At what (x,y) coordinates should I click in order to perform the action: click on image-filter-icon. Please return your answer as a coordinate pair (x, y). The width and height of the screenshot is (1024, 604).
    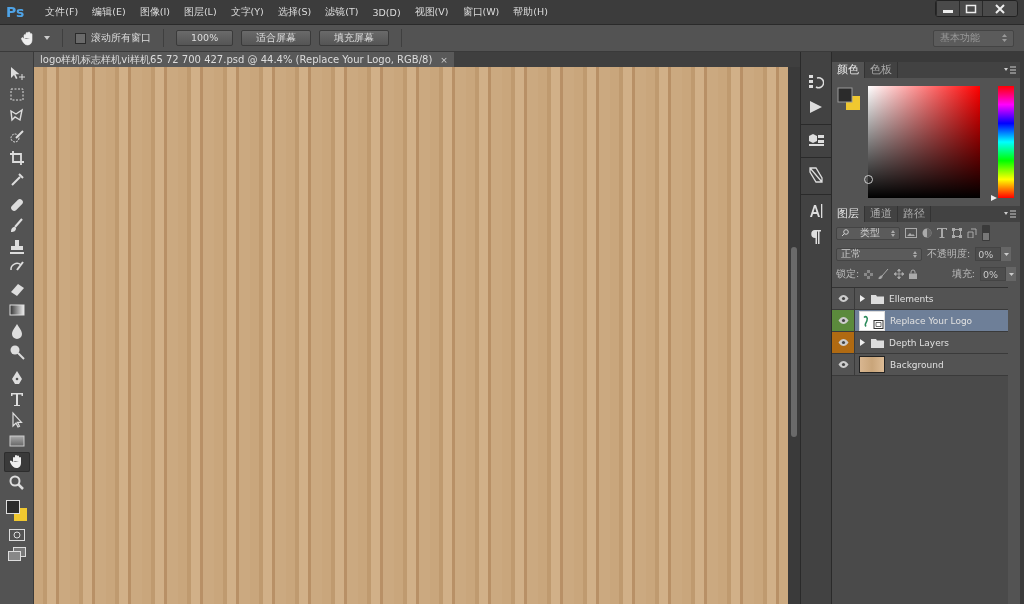
    Looking at the image, I should click on (911, 233).